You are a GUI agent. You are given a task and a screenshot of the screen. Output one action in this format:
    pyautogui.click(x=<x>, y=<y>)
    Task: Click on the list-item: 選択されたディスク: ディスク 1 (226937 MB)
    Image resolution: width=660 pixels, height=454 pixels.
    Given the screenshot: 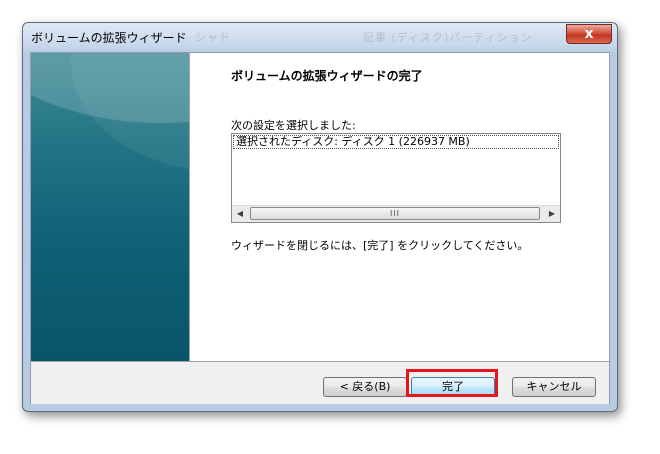 What is the action you would take?
    pyautogui.click(x=396, y=142)
    